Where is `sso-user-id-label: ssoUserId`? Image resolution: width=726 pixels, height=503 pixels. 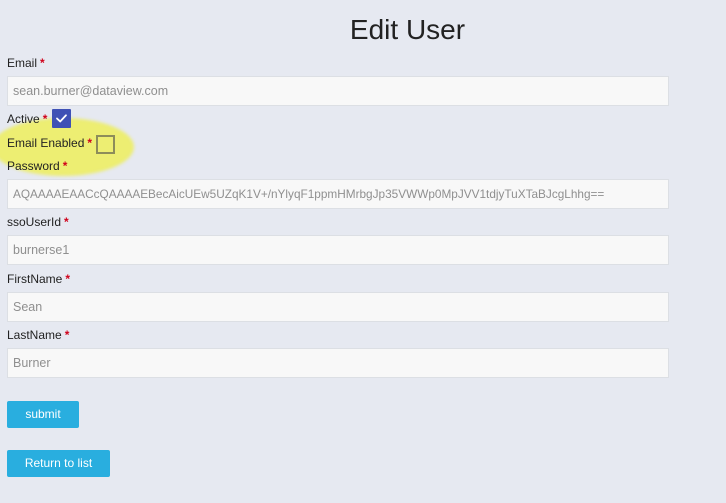 sso-user-id-label: ssoUserId is located at coordinates (34, 222).